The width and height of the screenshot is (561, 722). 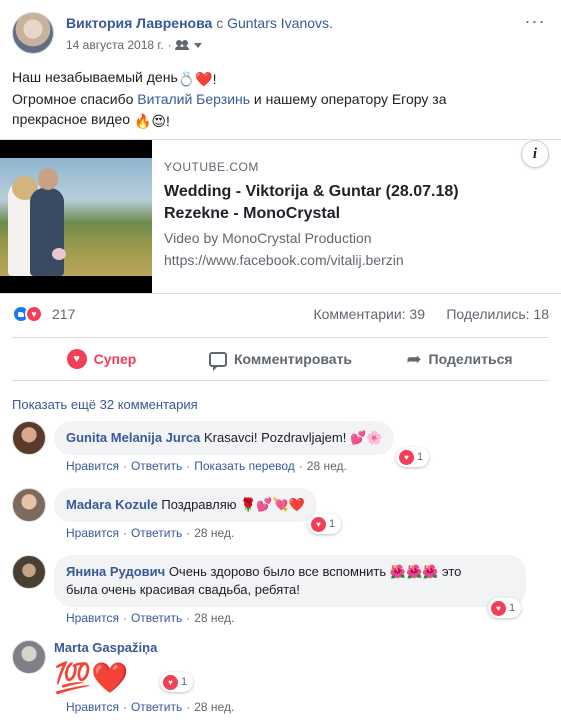 I want to click on comment-emoji: 💕🌸, so click(x=366, y=437).